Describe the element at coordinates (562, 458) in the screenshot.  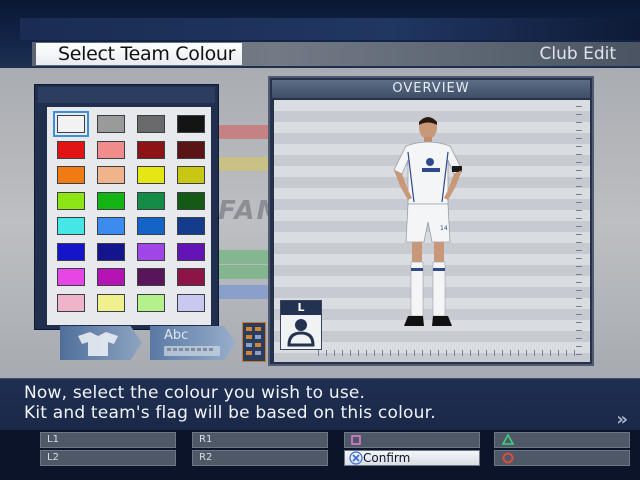
I see `circle-slot` at that location.